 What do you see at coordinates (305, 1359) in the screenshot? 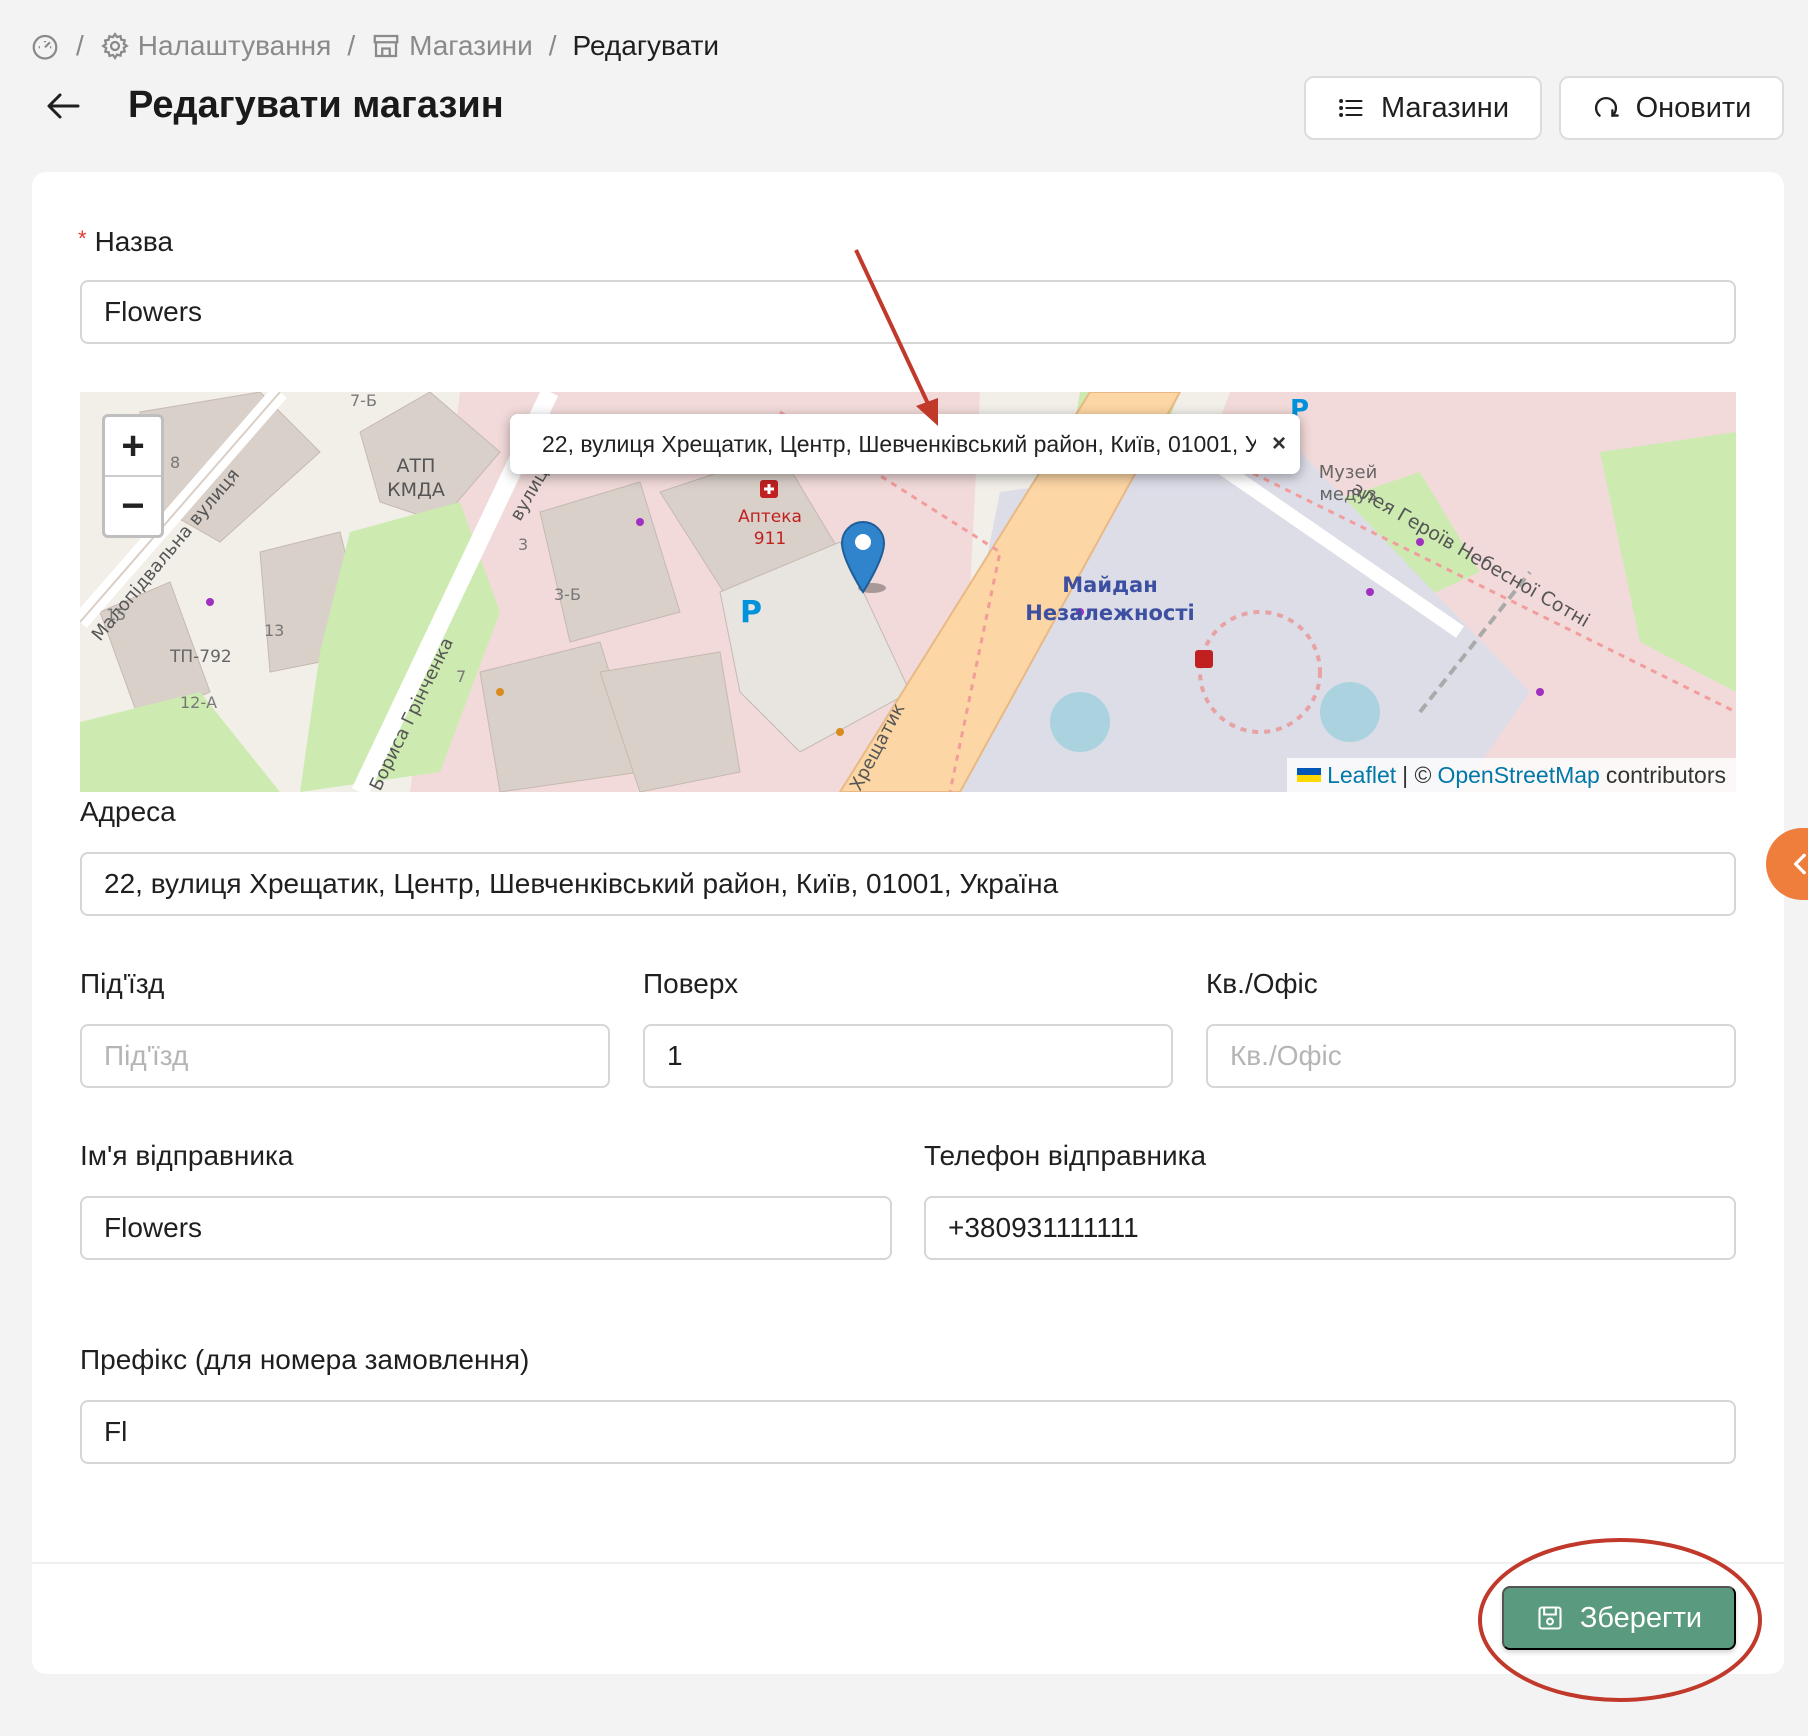
I see `prefix-label: Префікс (для номера замовлення)` at bounding box center [305, 1359].